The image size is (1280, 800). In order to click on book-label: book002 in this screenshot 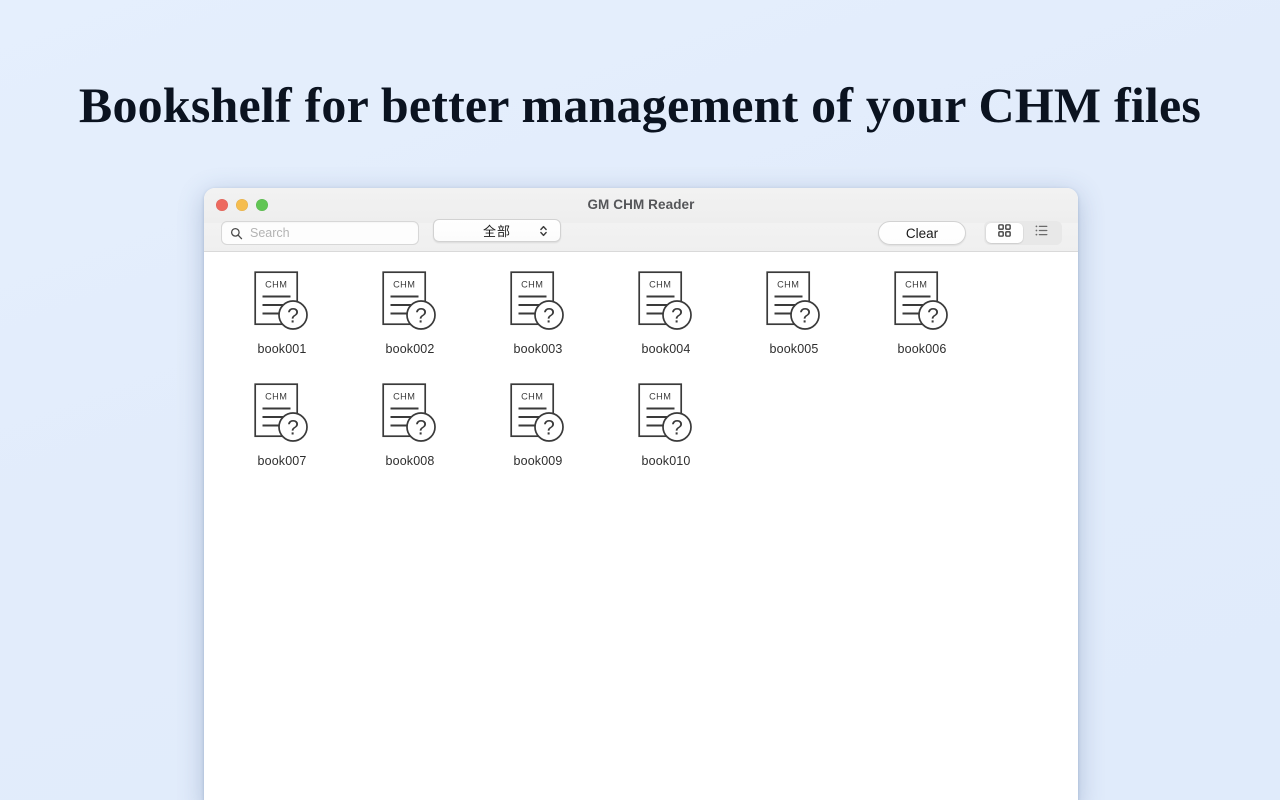, I will do `click(410, 349)`.